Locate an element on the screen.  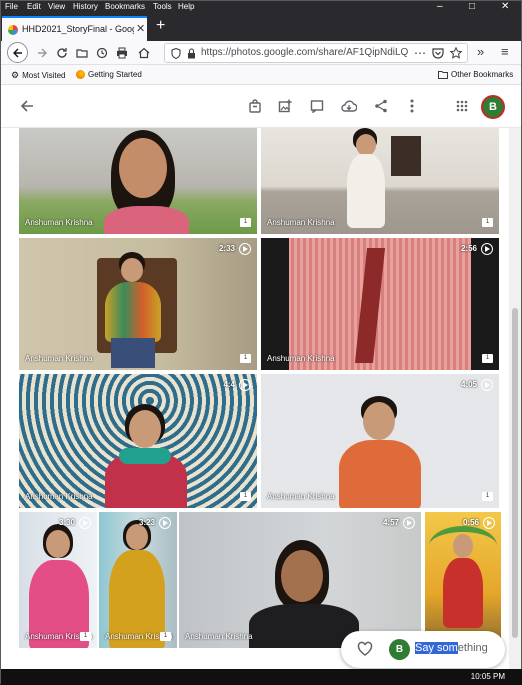
overflow-chevron-icon: » is located at coordinates (480, 51).